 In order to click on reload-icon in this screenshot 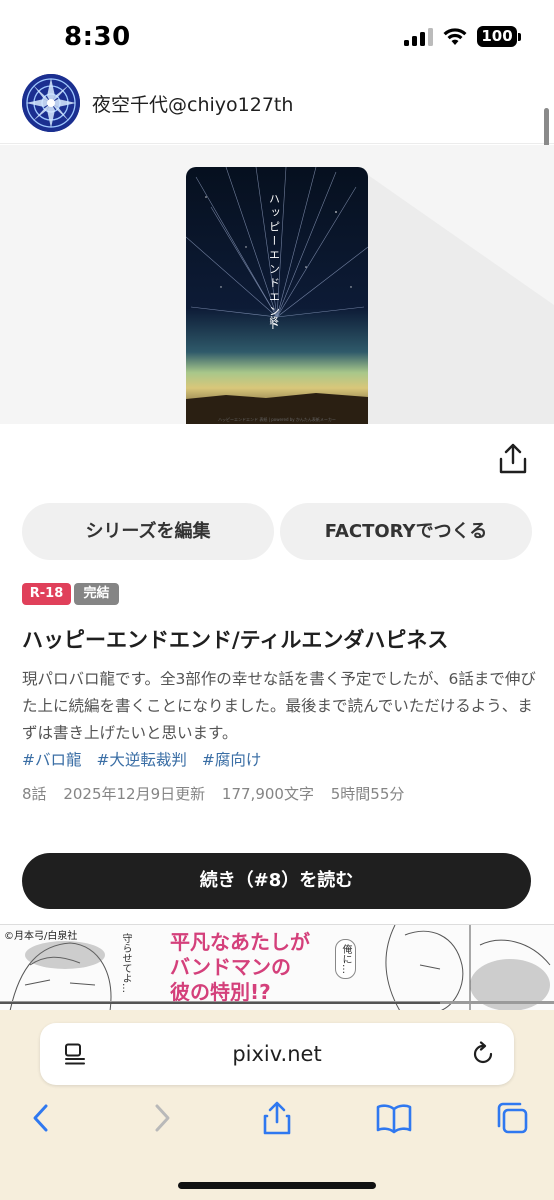, I will do `click(483, 1054)`.